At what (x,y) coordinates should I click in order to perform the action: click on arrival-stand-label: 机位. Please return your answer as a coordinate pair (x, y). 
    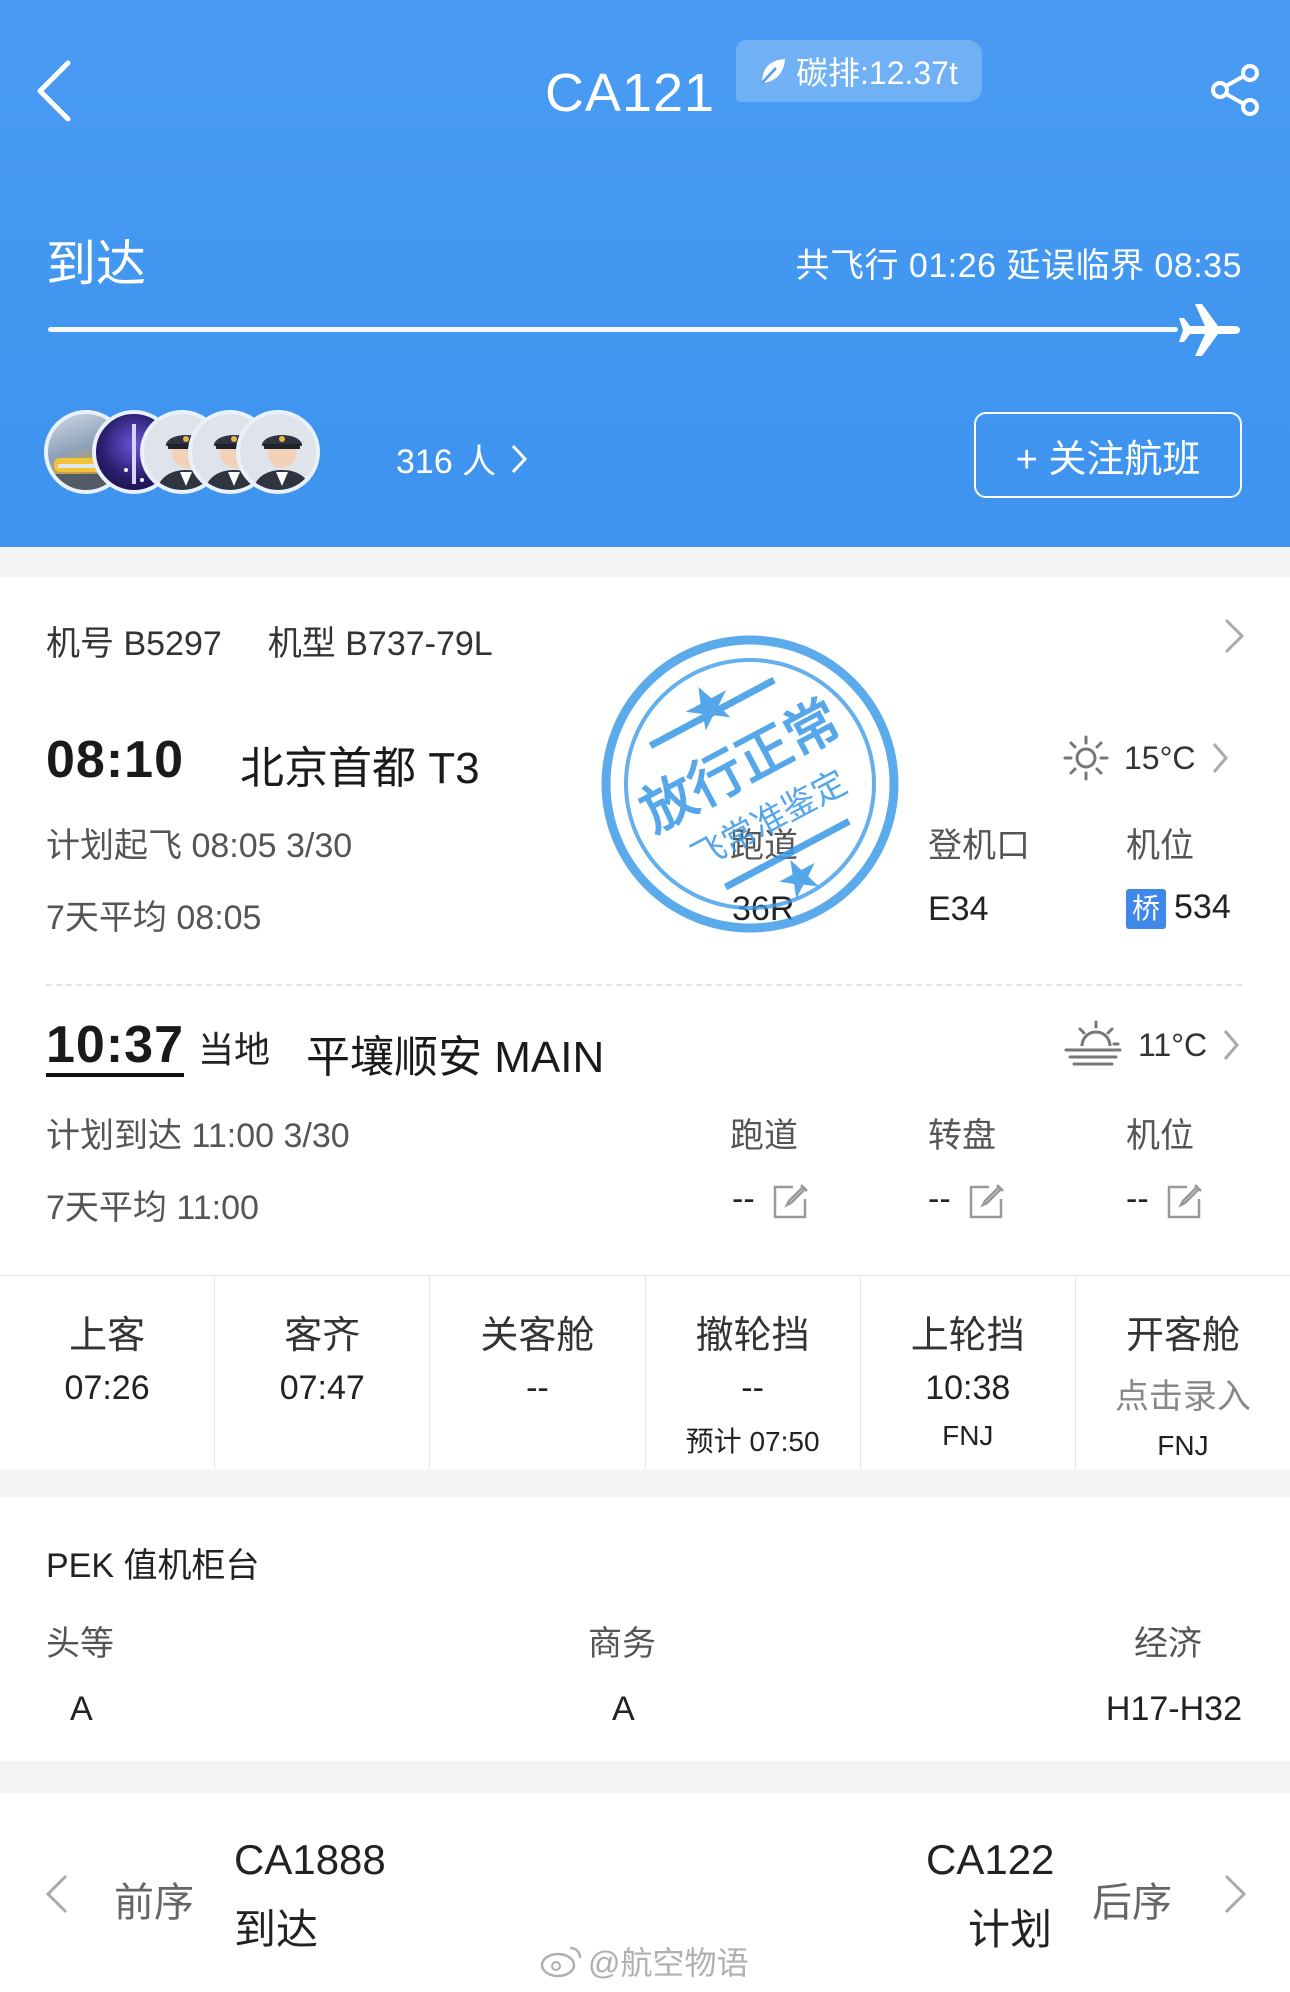
    Looking at the image, I should click on (1160, 1136).